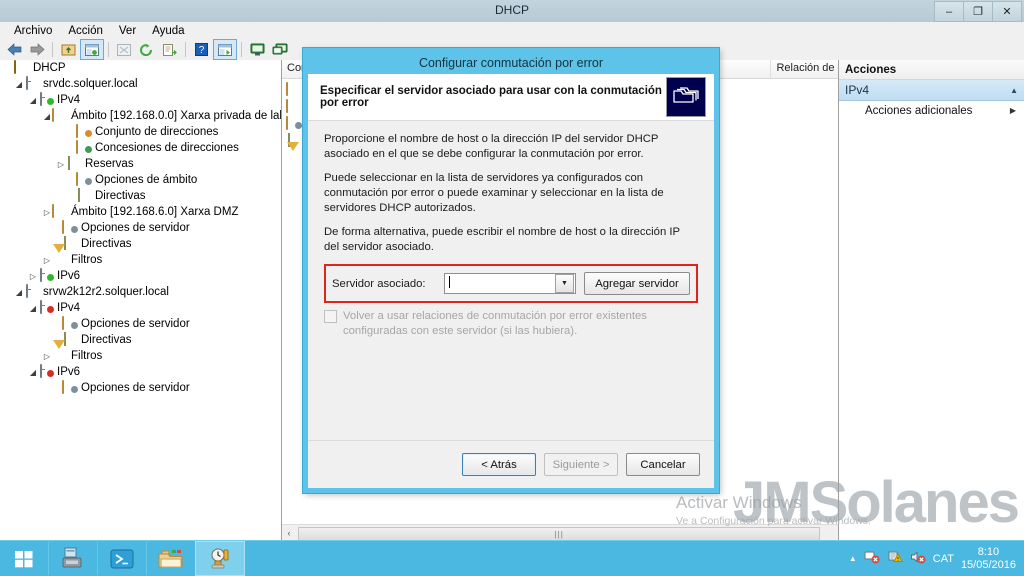  What do you see at coordinates (85, 31) in the screenshot?
I see `menu-accion: Acción` at bounding box center [85, 31].